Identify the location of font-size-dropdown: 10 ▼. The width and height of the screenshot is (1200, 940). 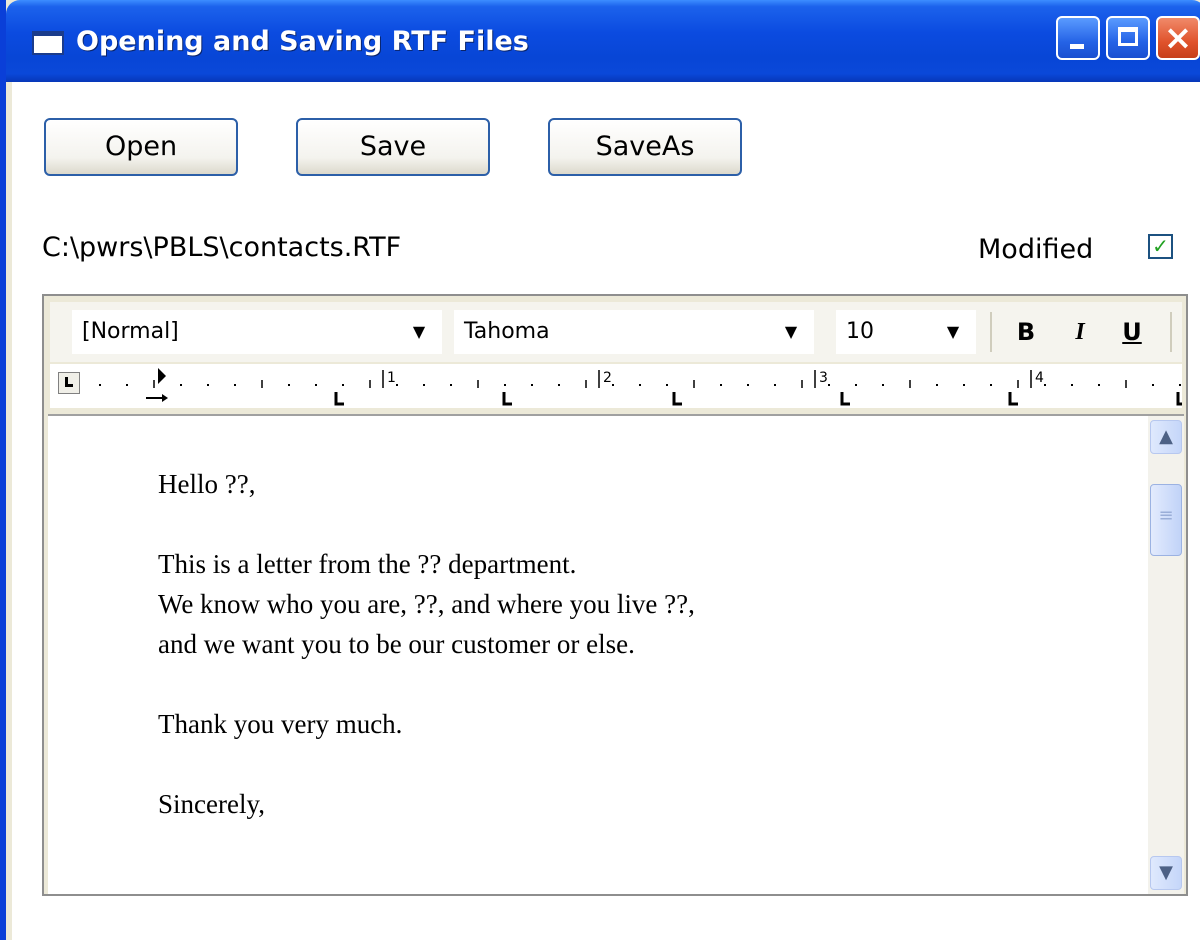
(906, 332).